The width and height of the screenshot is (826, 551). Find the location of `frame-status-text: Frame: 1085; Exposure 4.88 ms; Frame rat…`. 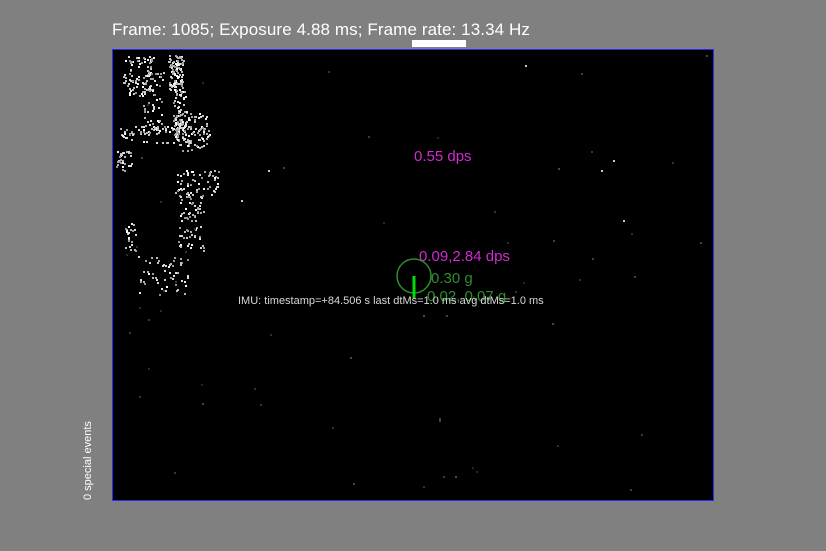

frame-status-text: Frame: 1085; Exposure 4.88 ms; Frame rat… is located at coordinates (321, 29).